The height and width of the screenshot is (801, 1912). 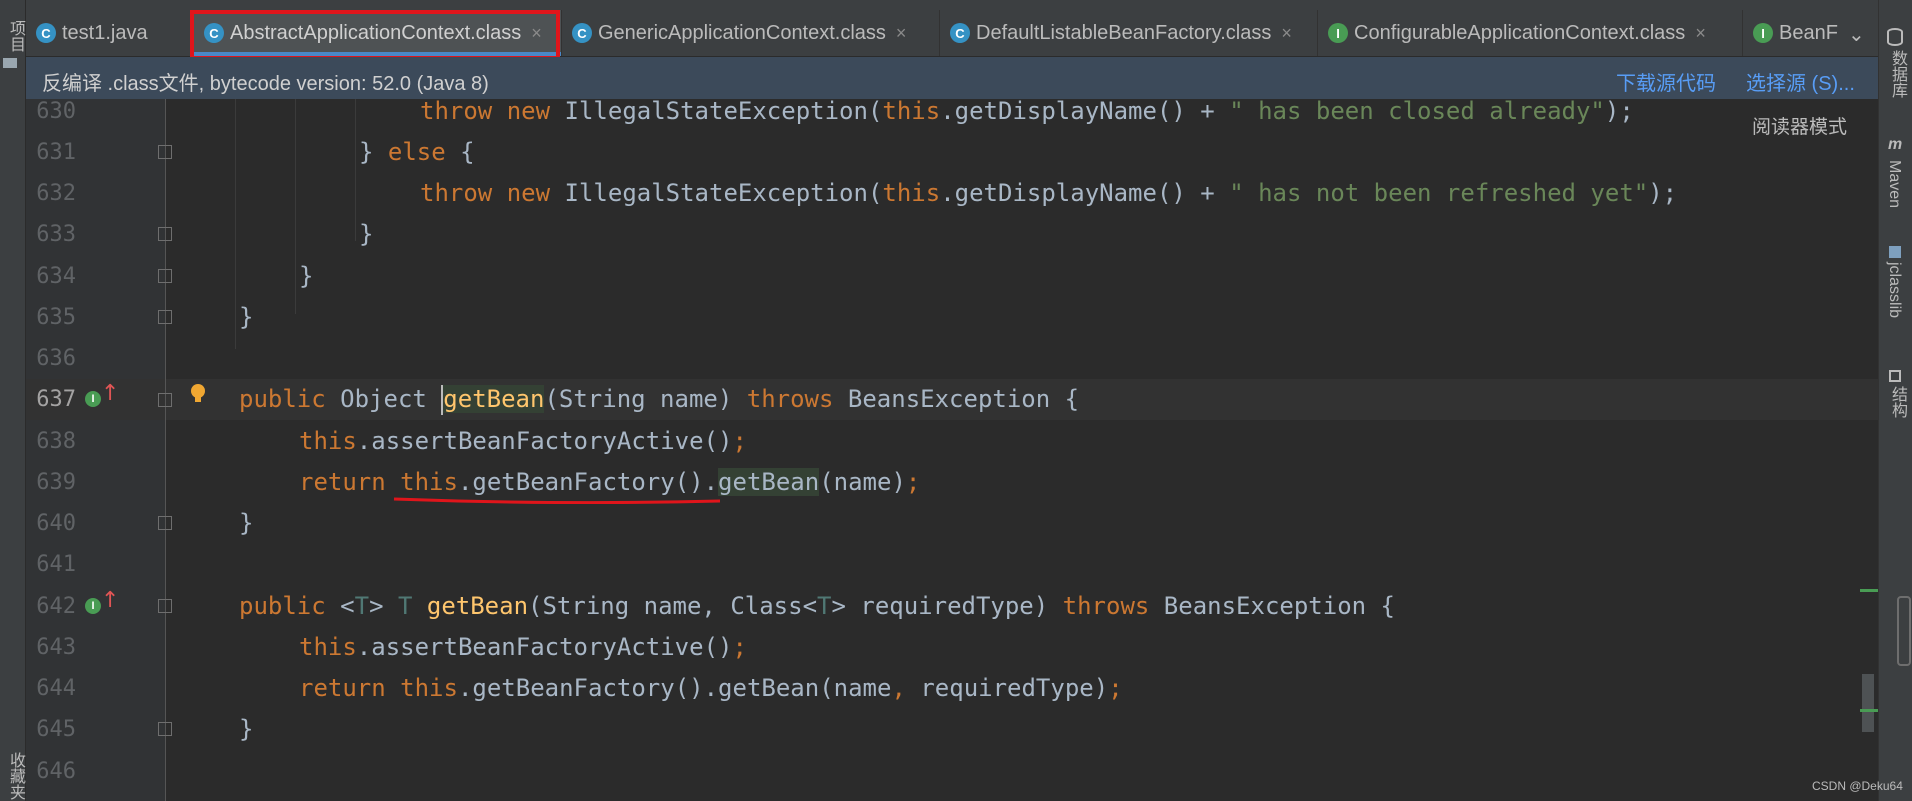 I want to click on tab-configurable-application-context: I ConfigurableApplicationContext.class ×, so click(x=1530, y=33).